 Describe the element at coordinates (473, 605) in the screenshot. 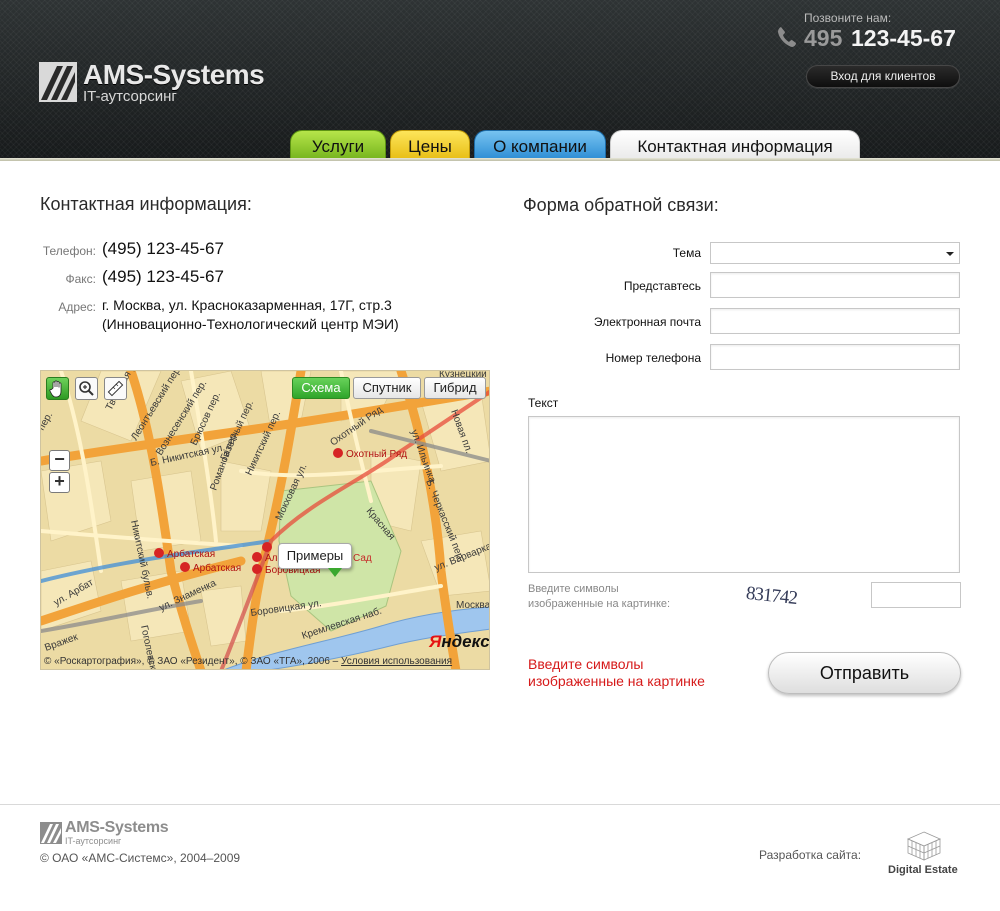

I see `street-label: Москва` at that location.